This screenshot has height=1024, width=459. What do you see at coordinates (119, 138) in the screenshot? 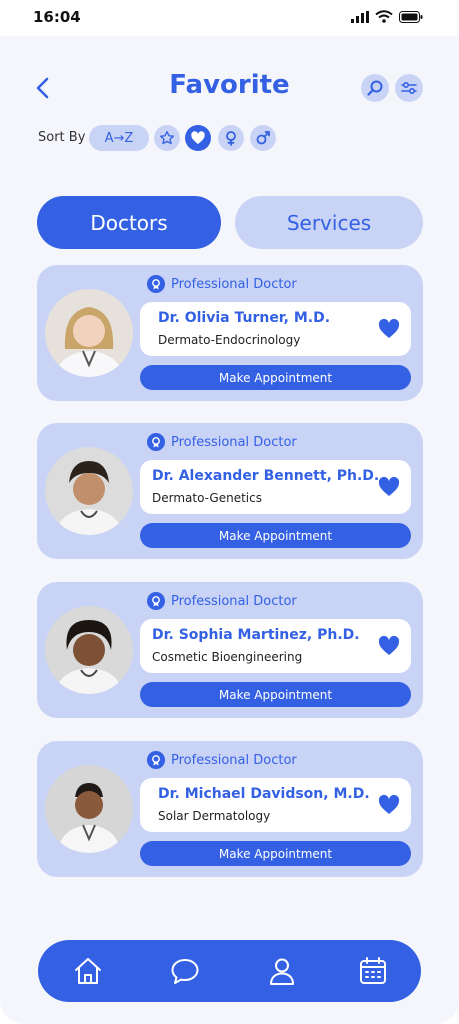
I see `sort-az-chip: A→Z` at bounding box center [119, 138].